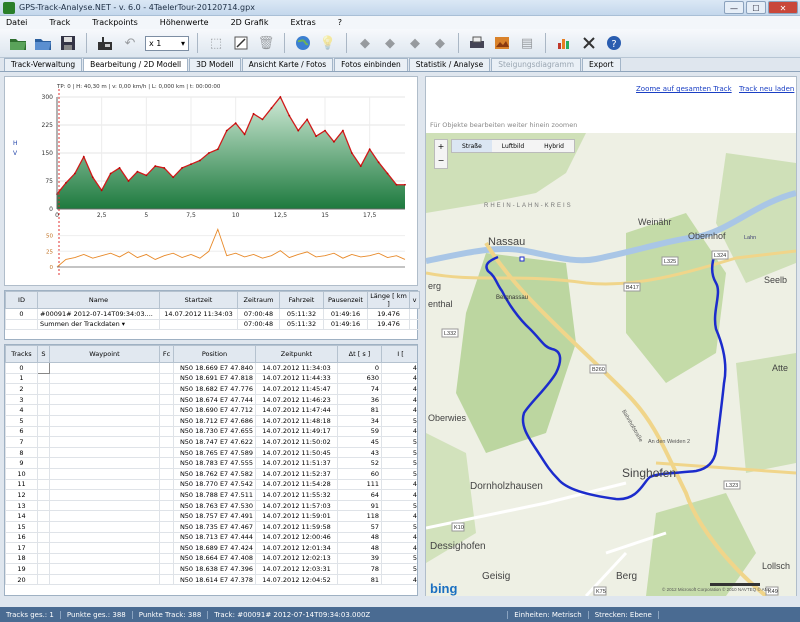  I want to click on elevation-point, so click(289, 115).